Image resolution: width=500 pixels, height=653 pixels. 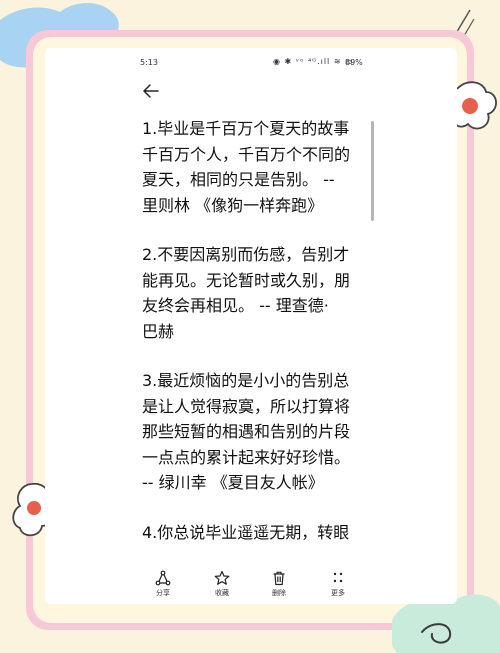 I want to click on more-label: 更多, so click(x=338, y=593).